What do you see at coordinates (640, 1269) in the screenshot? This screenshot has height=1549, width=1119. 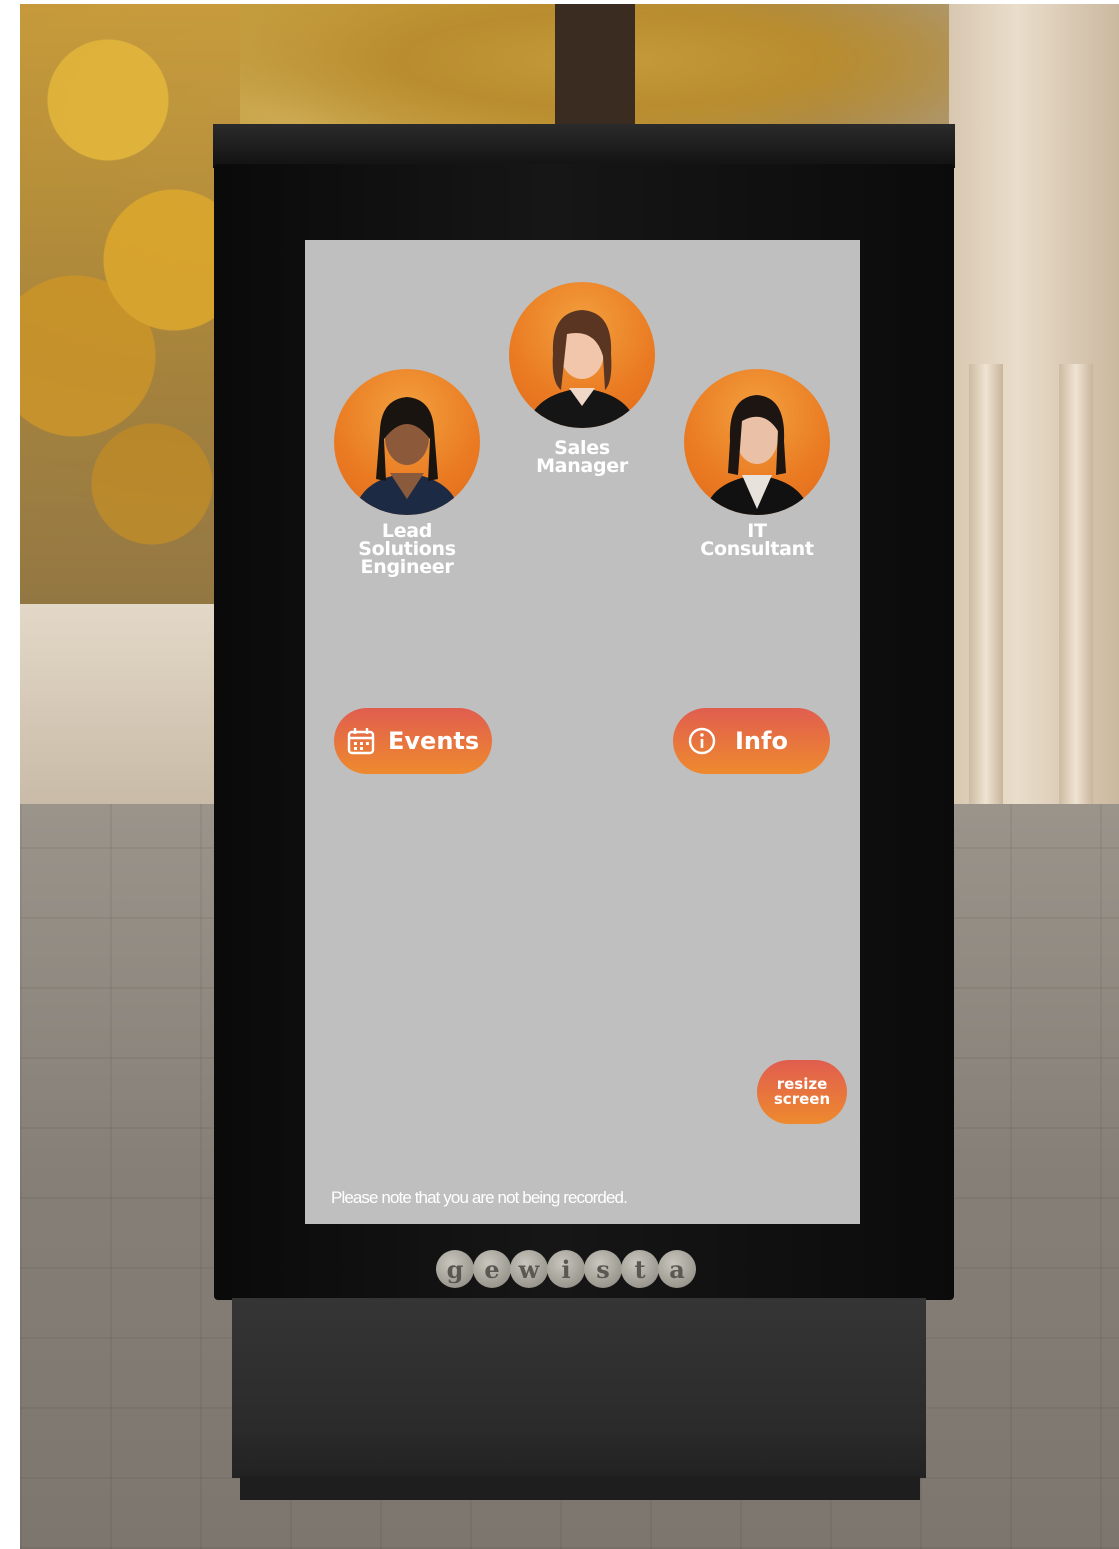 I see `brand-letter: t` at bounding box center [640, 1269].